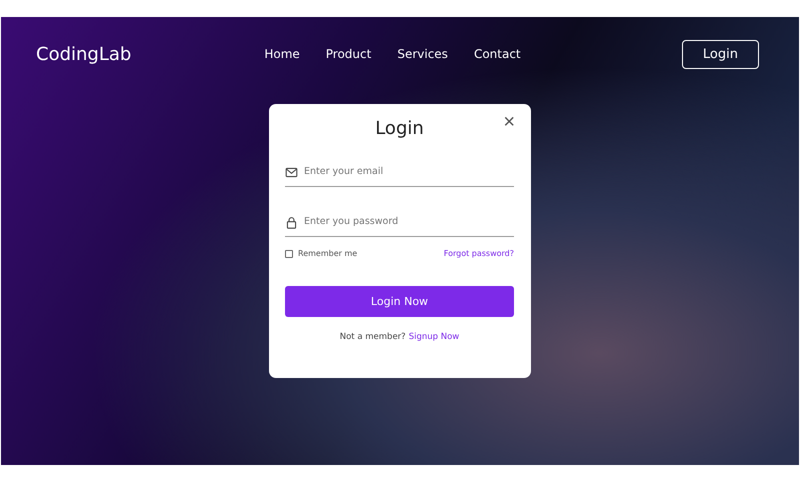  What do you see at coordinates (399, 301) in the screenshot?
I see `login-now-button: Login Now` at bounding box center [399, 301].